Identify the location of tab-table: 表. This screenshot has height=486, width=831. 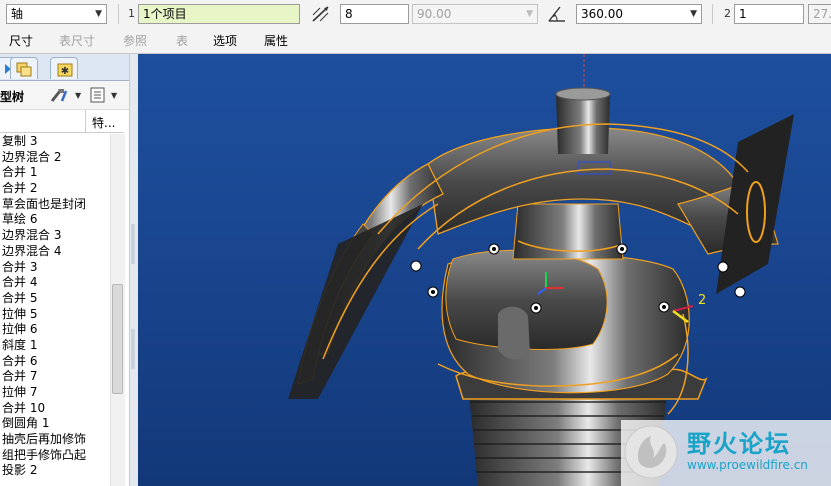
(182, 40).